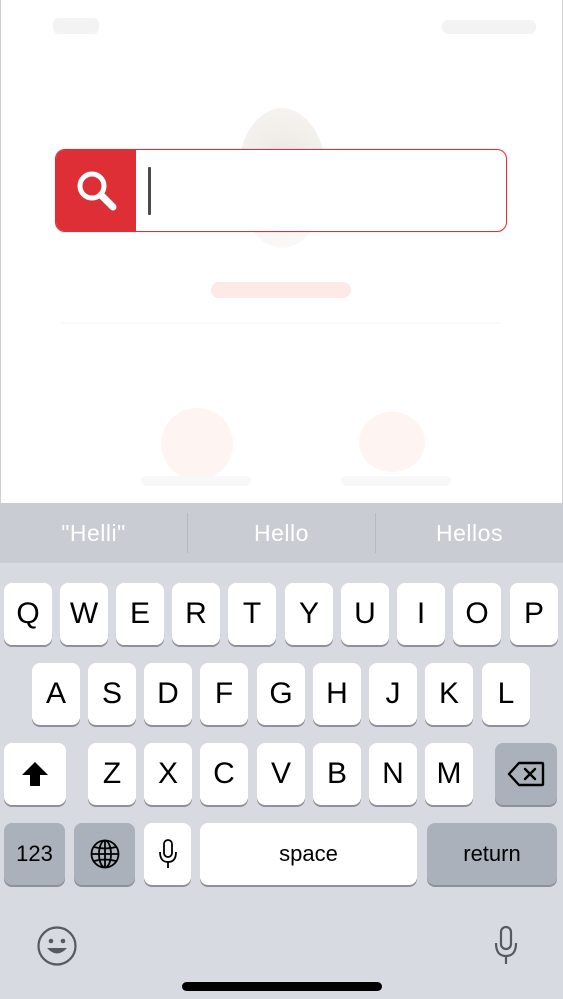  What do you see at coordinates (224, 694) in the screenshot?
I see `key-f: F` at bounding box center [224, 694].